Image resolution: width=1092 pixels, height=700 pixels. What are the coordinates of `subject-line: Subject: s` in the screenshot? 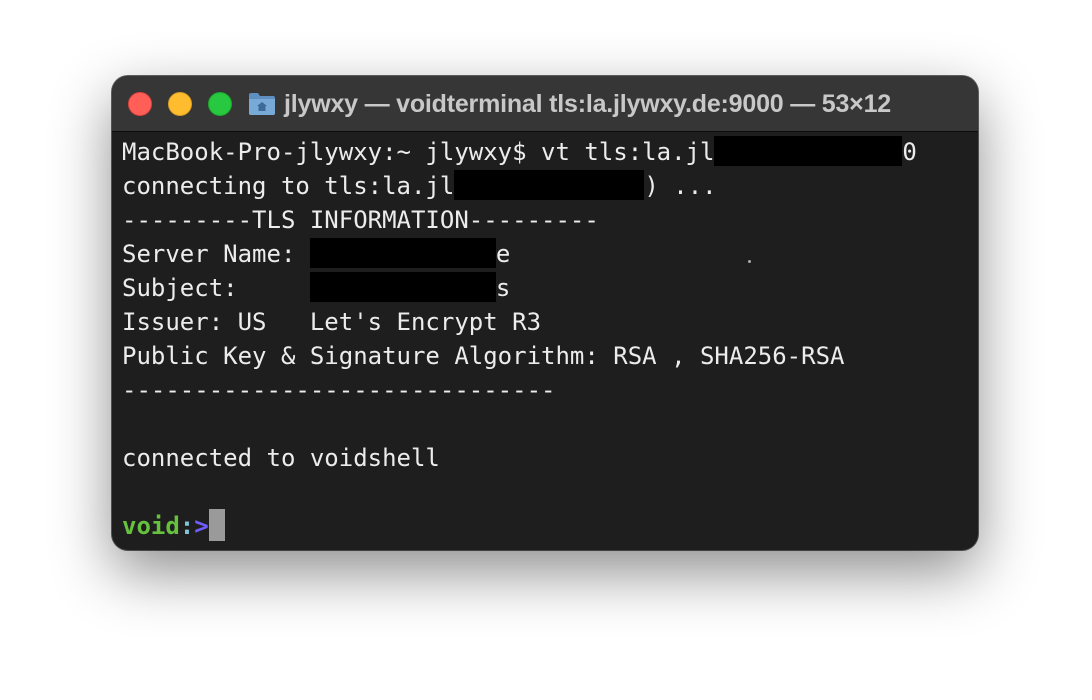 It's located at (545, 288).